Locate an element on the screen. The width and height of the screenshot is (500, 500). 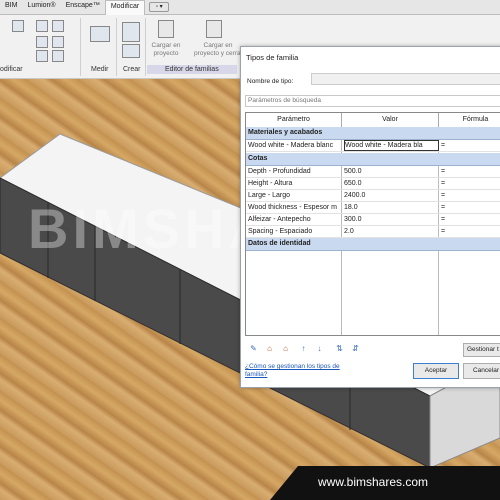
rotate-icon is located at coordinates (58, 42).